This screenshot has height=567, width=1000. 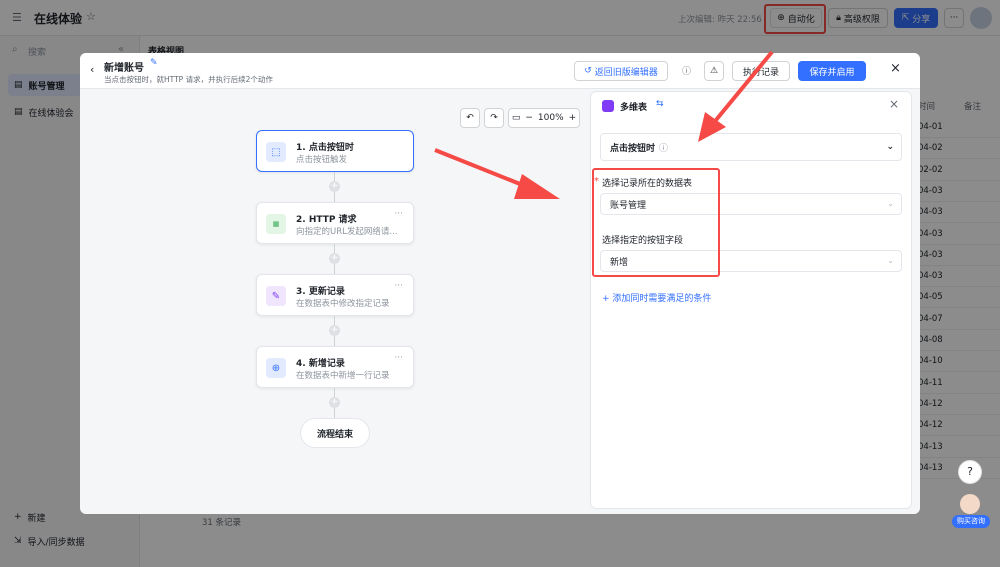 What do you see at coordinates (604, 124) in the screenshot?
I see `annotation-arrows` at bounding box center [604, 124].